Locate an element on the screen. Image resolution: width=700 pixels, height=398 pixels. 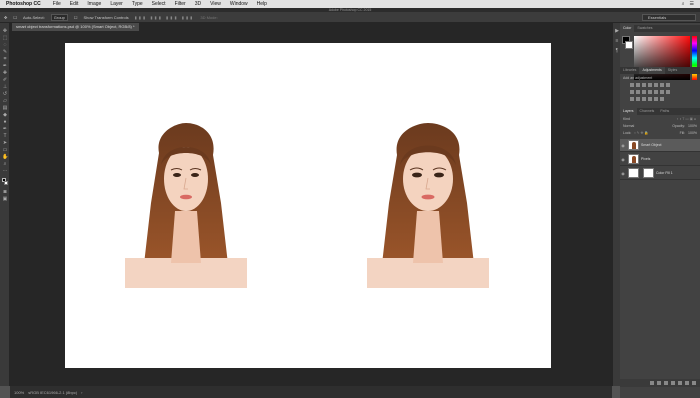
workspace-switcher: Essentials is located at coordinates (669, 17).